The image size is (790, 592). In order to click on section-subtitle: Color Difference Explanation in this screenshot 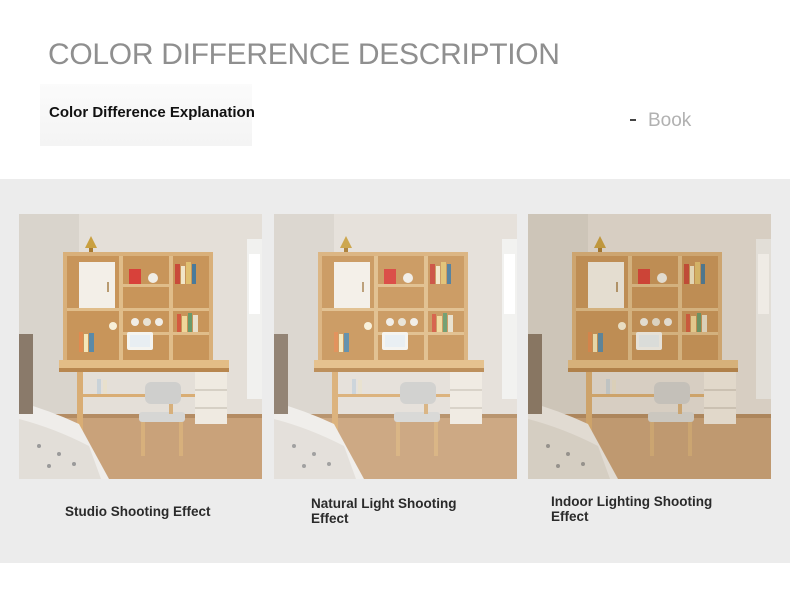, I will do `click(152, 112)`.